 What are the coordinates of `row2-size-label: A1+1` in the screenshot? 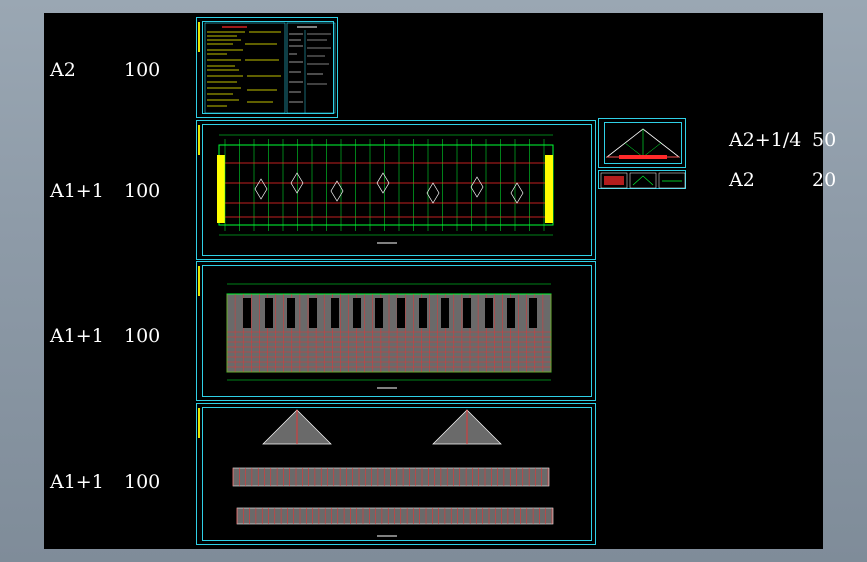 It's located at (77, 191).